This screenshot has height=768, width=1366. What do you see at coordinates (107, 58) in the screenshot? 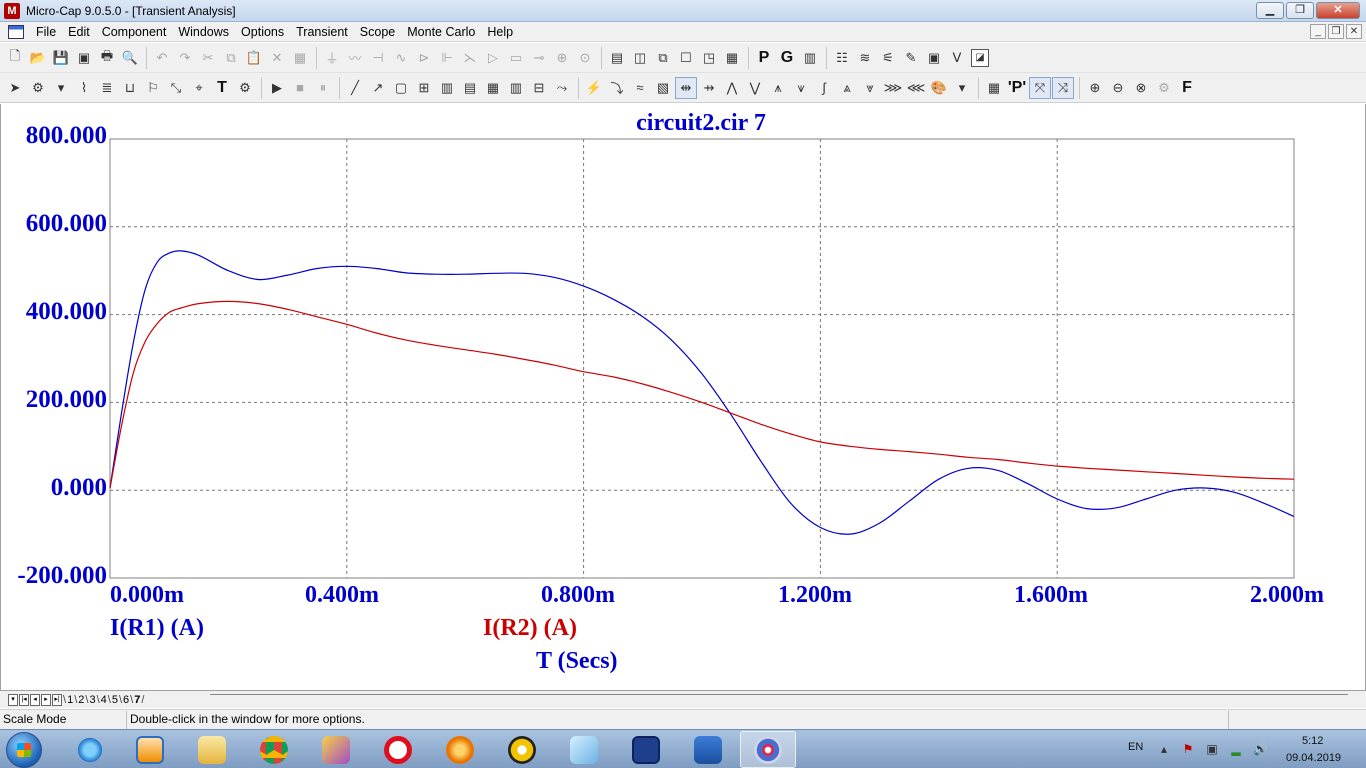
I see `print-icon: 🖶` at bounding box center [107, 58].